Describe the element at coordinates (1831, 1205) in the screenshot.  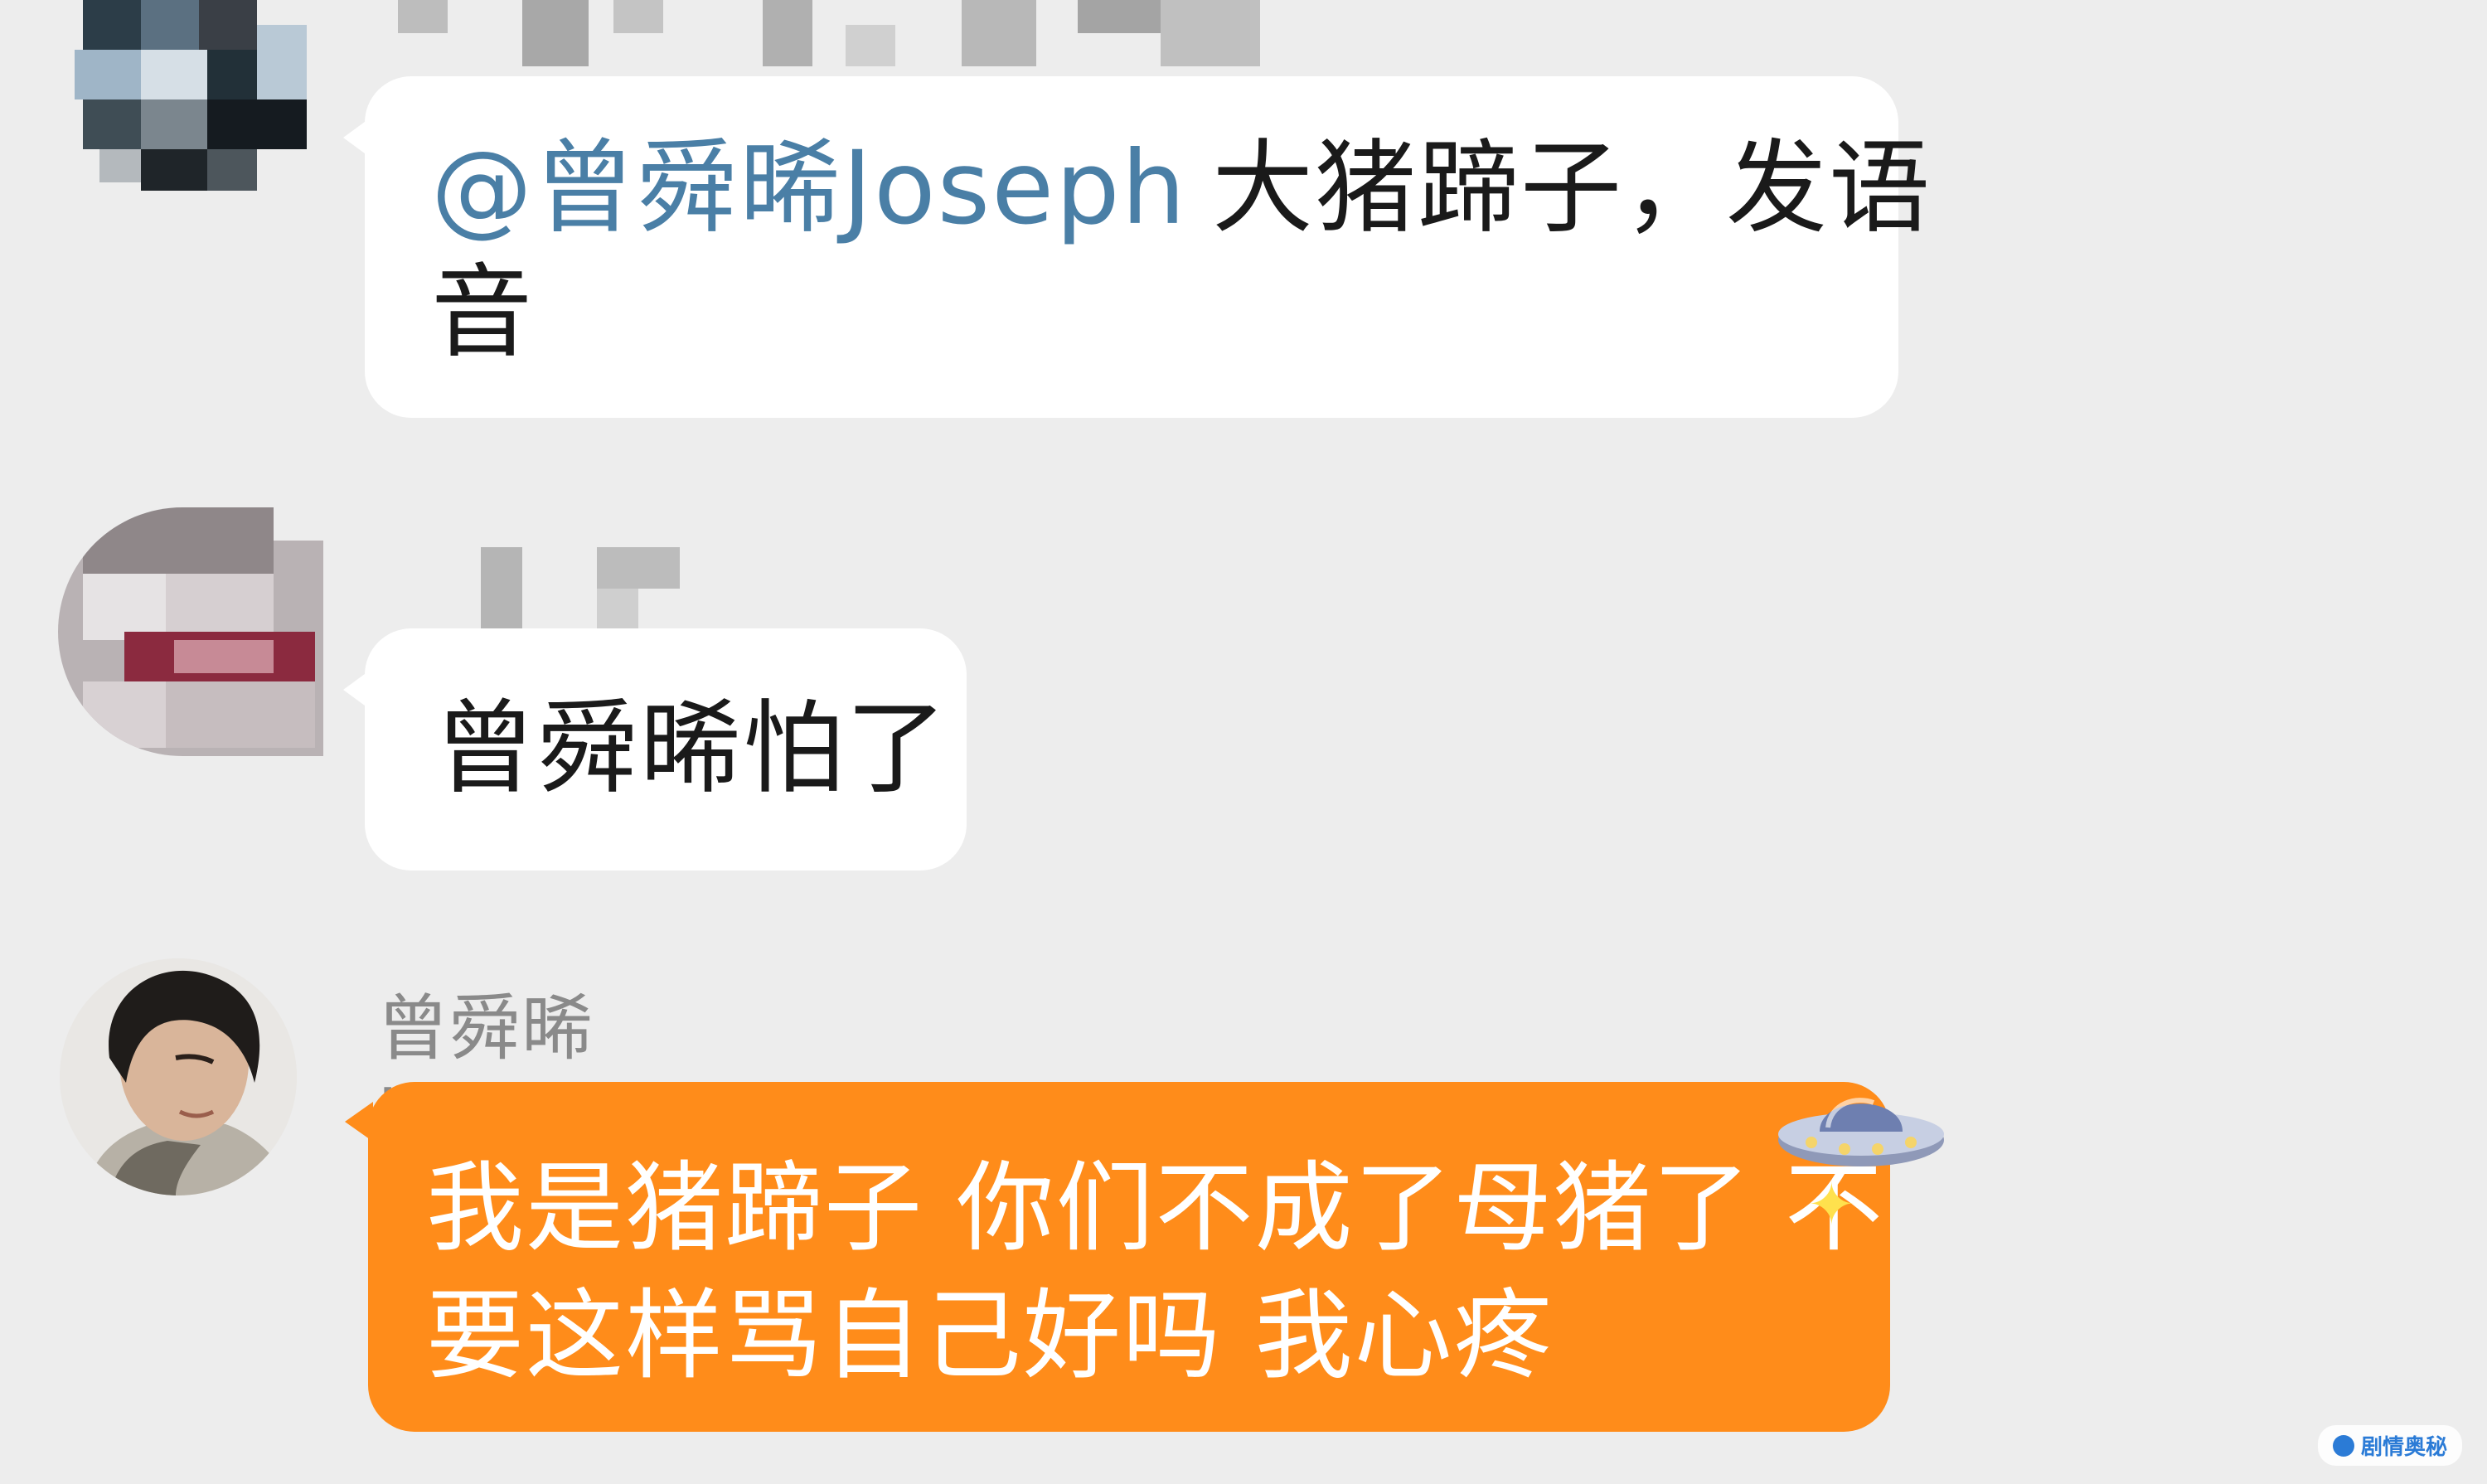
I see `sparkle-icon: ✦` at that location.